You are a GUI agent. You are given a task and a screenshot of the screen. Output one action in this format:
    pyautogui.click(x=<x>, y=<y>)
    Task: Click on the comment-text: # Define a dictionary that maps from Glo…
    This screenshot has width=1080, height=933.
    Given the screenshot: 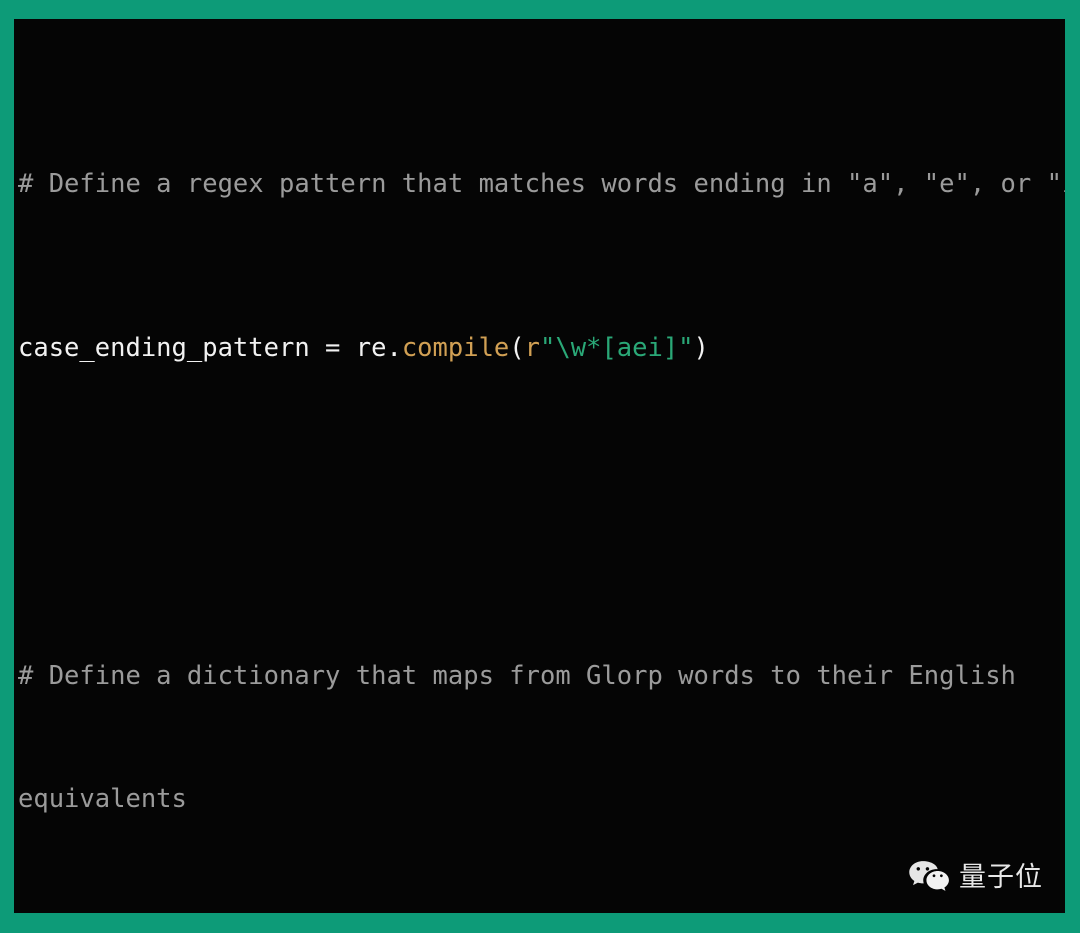 What is the action you would take?
    pyautogui.click(x=517, y=676)
    